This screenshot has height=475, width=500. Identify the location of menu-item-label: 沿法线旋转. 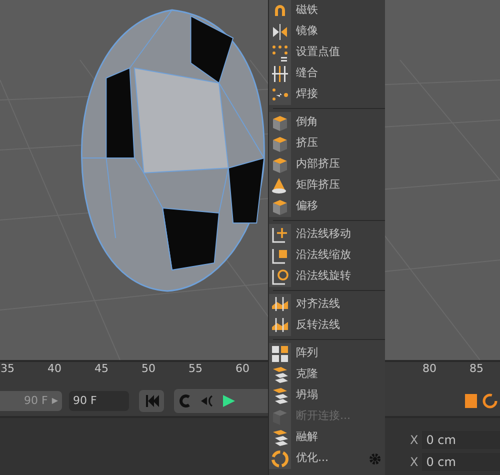
(323, 276).